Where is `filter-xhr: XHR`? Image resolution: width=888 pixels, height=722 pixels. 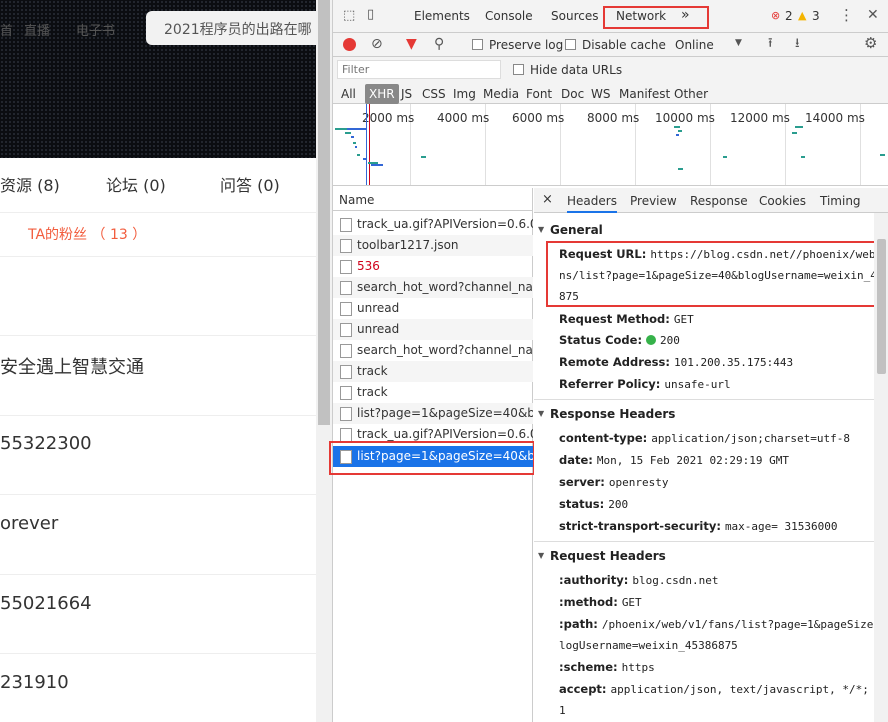
filter-xhr: XHR is located at coordinates (382, 94).